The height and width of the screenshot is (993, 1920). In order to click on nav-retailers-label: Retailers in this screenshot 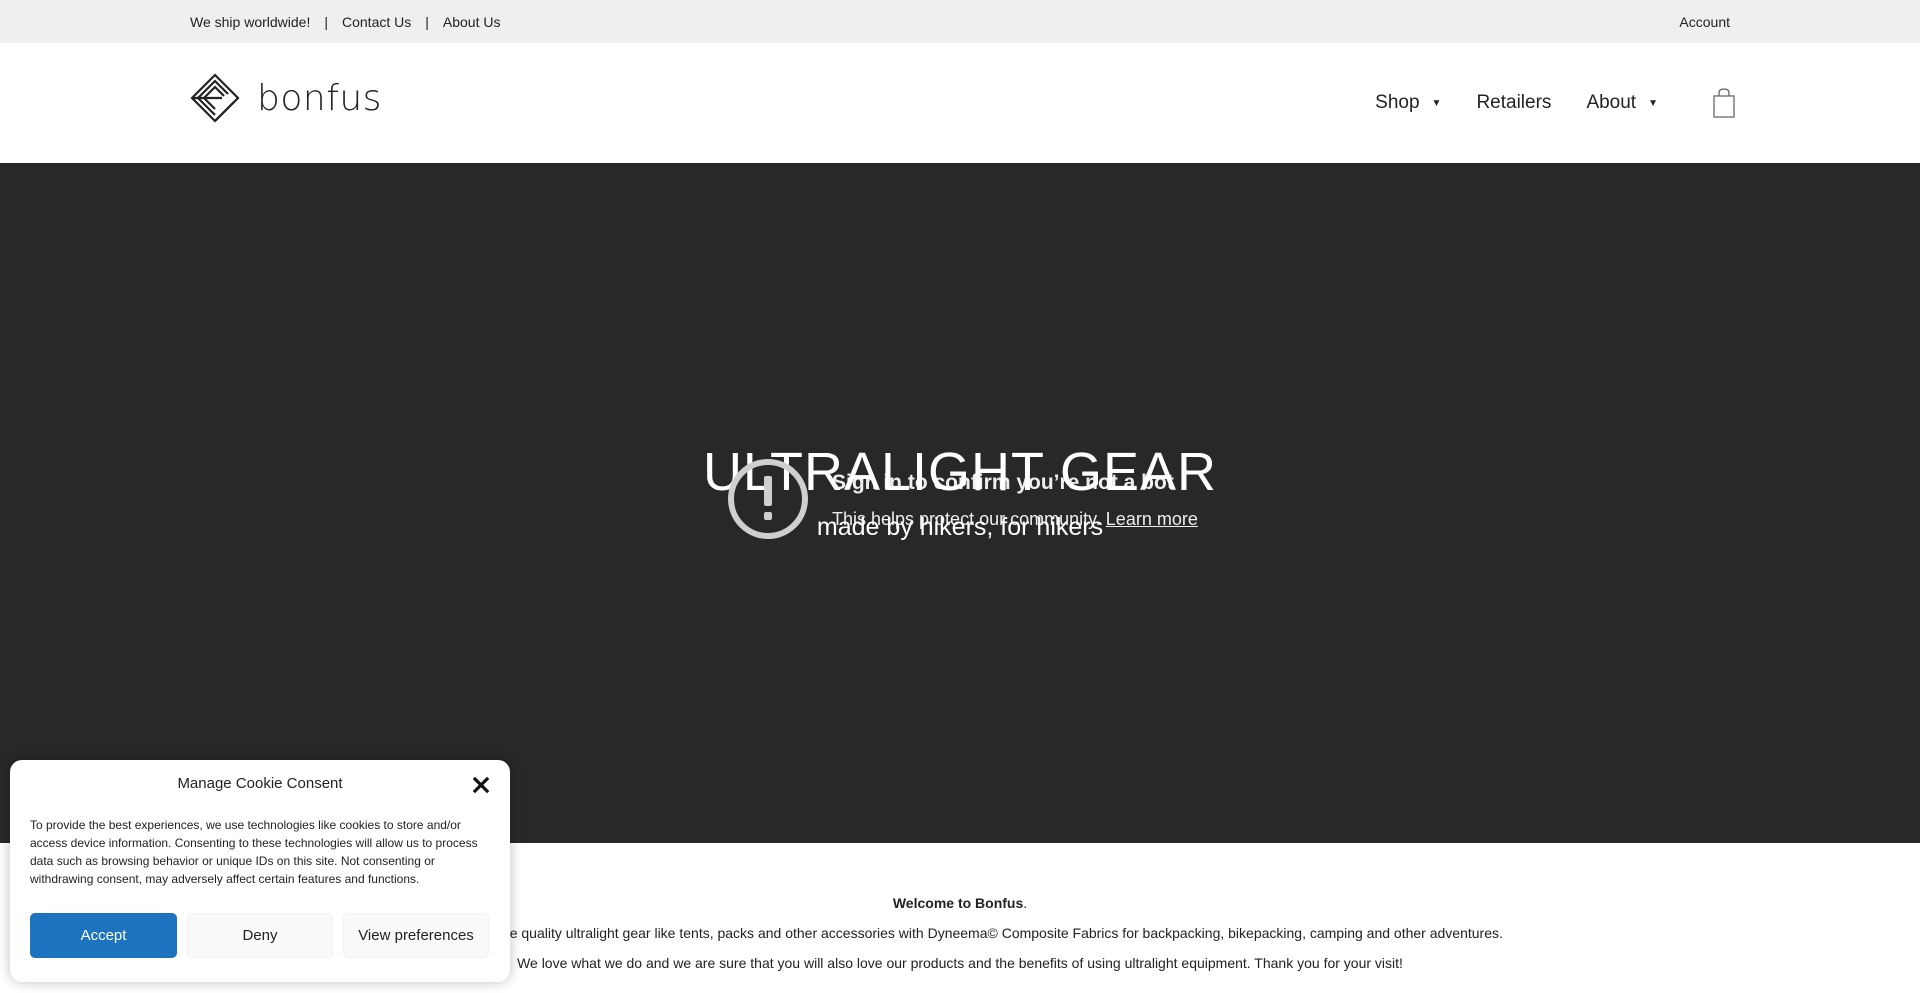, I will do `click(1514, 102)`.